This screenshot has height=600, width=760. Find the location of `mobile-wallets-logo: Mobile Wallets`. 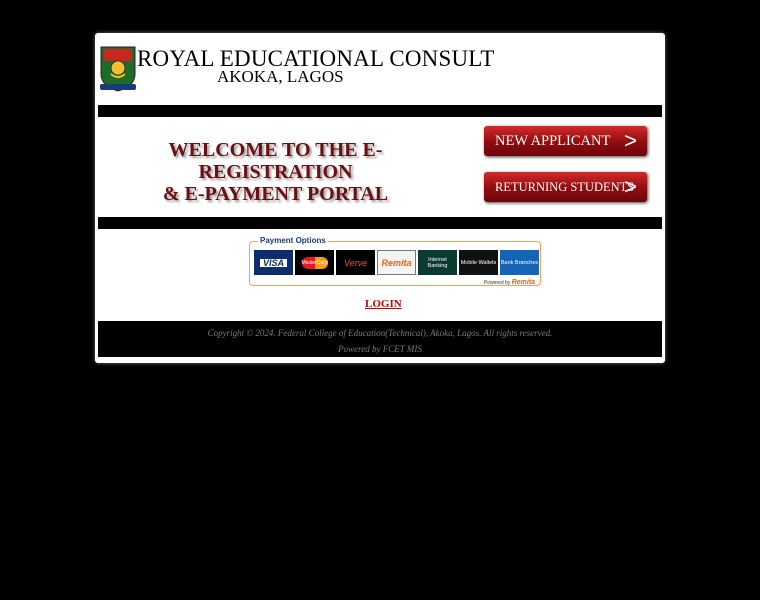

mobile-wallets-logo: Mobile Wallets is located at coordinates (478, 262).